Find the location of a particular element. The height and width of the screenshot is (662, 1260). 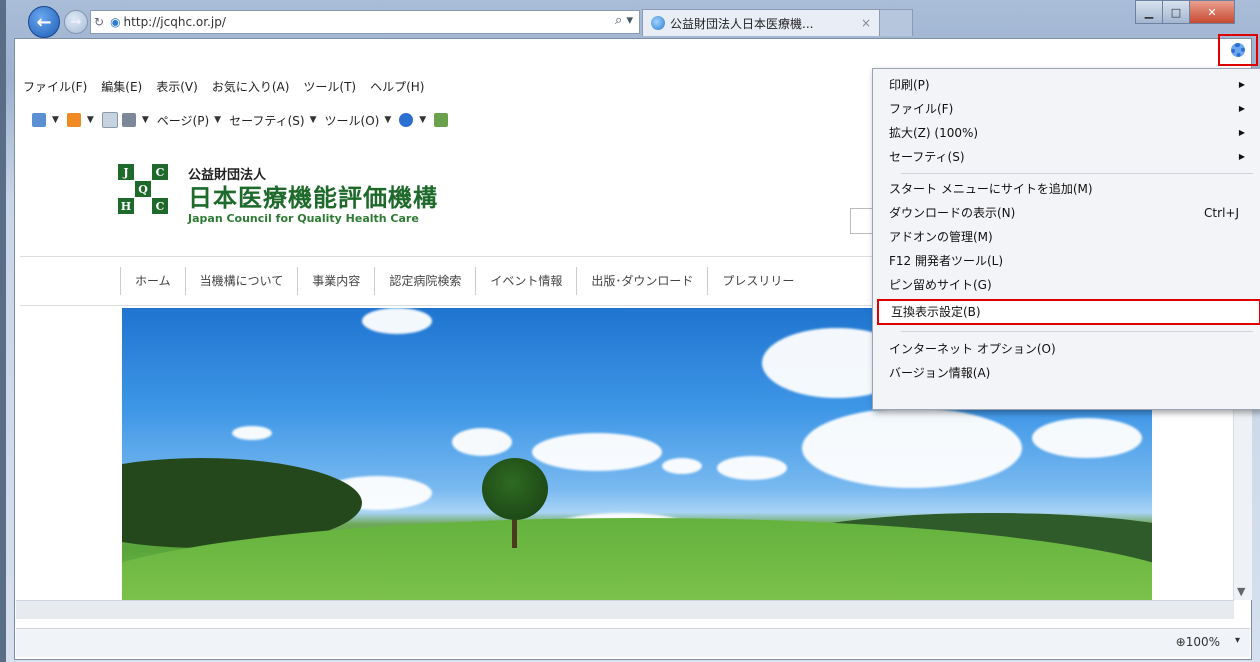

tab-favicon-icon is located at coordinates (658, 23).